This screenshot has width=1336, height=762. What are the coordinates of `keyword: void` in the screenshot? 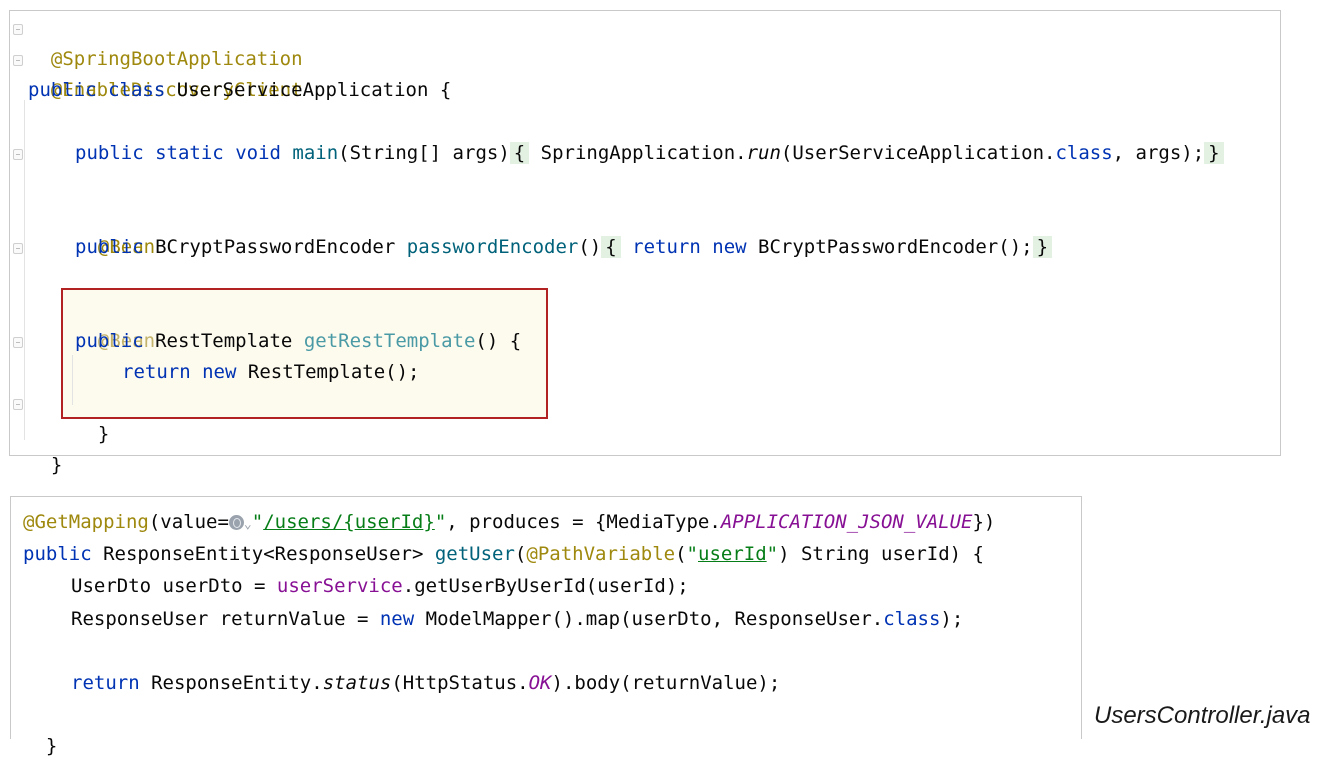 It's located at (258, 153).